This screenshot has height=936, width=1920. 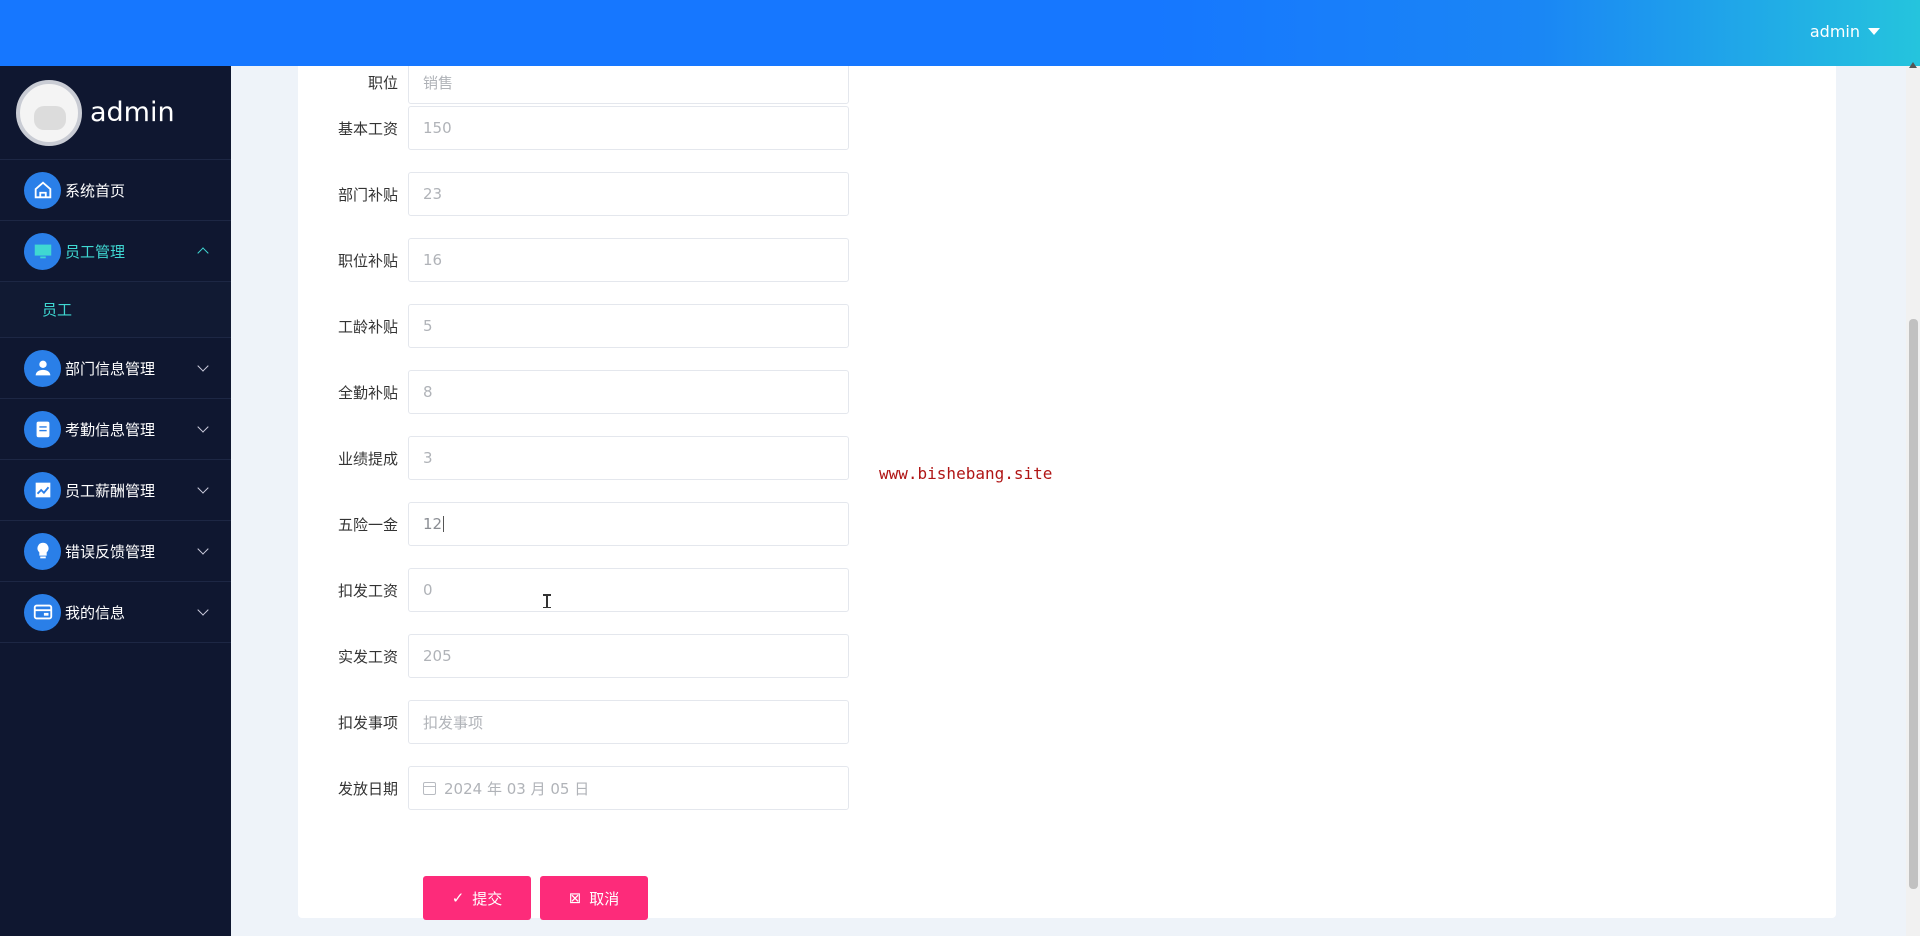 What do you see at coordinates (367, 788) in the screenshot?
I see `field-label: 发放日期` at bounding box center [367, 788].